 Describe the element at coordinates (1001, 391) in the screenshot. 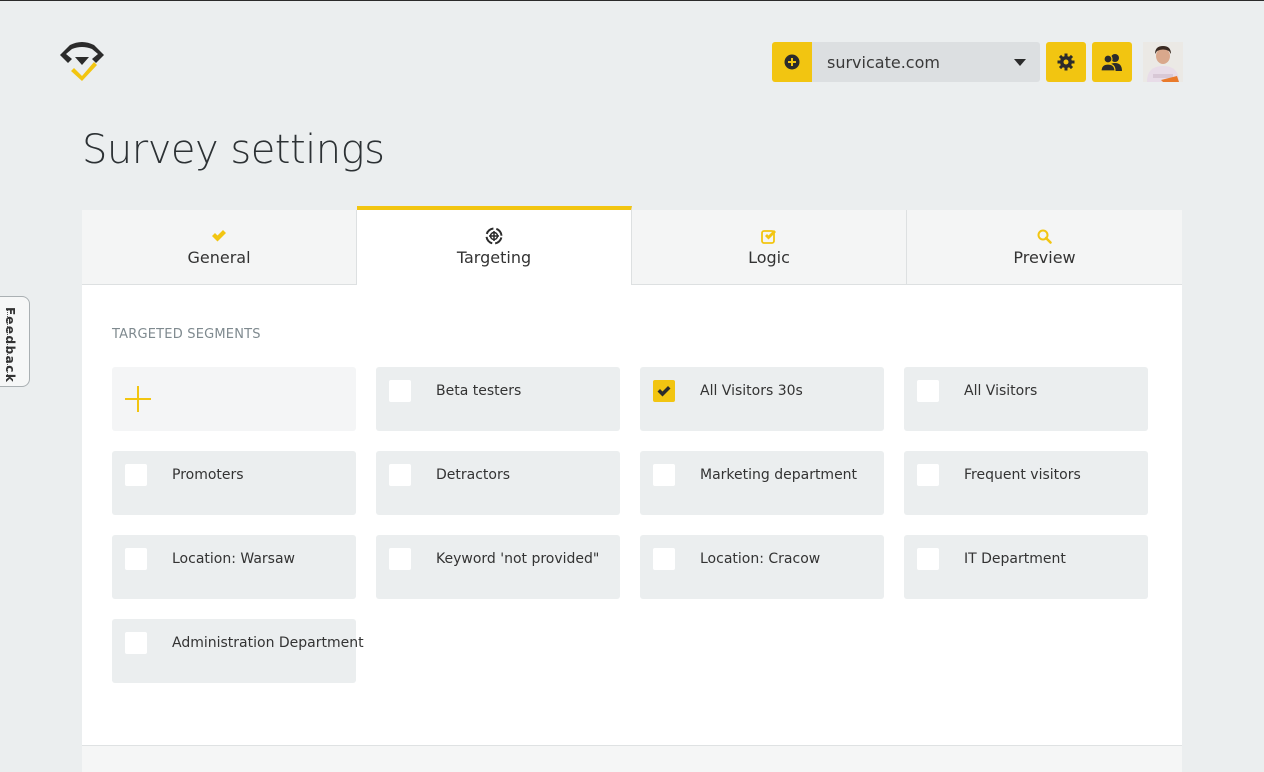

I see `segment-label: All Visitors` at that location.